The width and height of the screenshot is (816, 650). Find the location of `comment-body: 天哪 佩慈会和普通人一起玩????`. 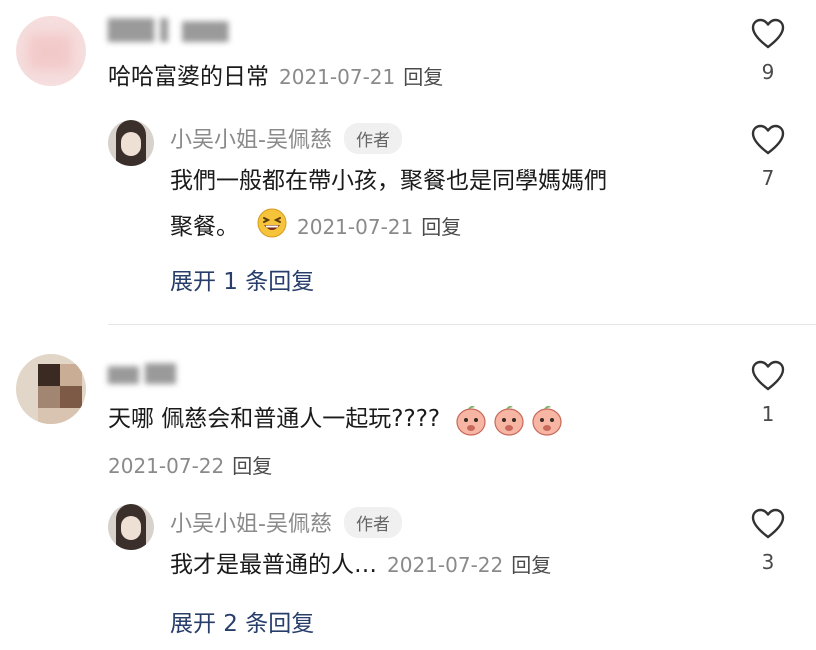

comment-body: 天哪 佩慈会和普通人一起玩???? is located at coordinates (274, 419).